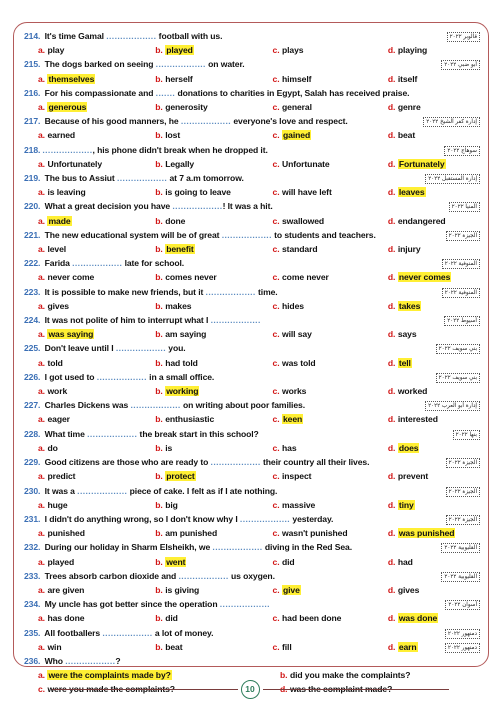 The width and height of the screenshot is (500, 707). What do you see at coordinates (436, 363) in the screenshot?
I see `option-d: d. tell` at bounding box center [436, 363].